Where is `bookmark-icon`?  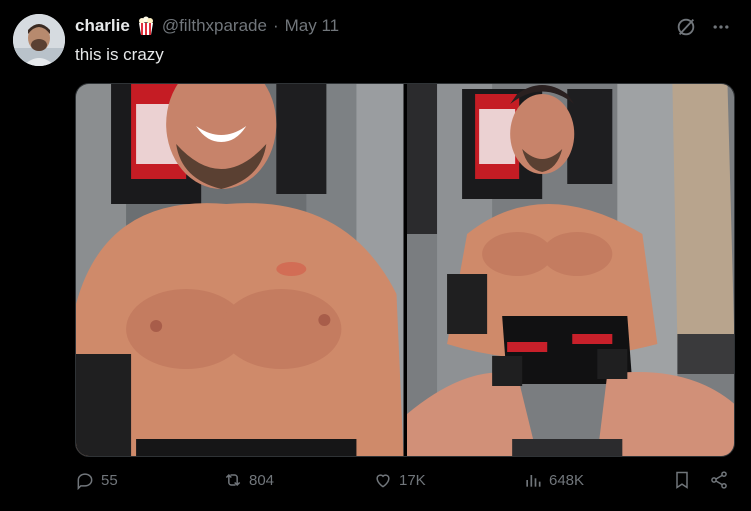 bookmark-icon is located at coordinates (682, 480).